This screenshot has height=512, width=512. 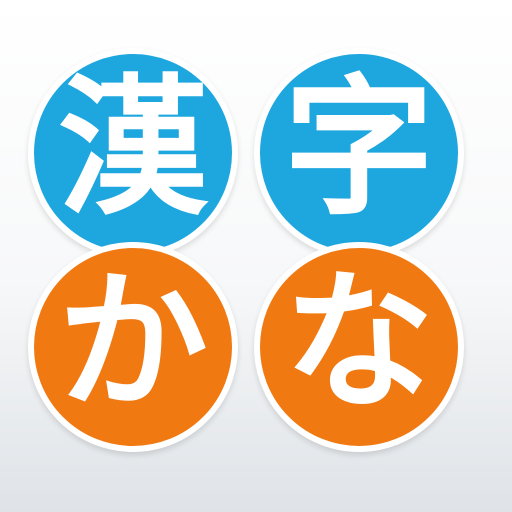 What do you see at coordinates (358, 149) in the screenshot?
I see `kanji-ji-glyph: 字` at bounding box center [358, 149].